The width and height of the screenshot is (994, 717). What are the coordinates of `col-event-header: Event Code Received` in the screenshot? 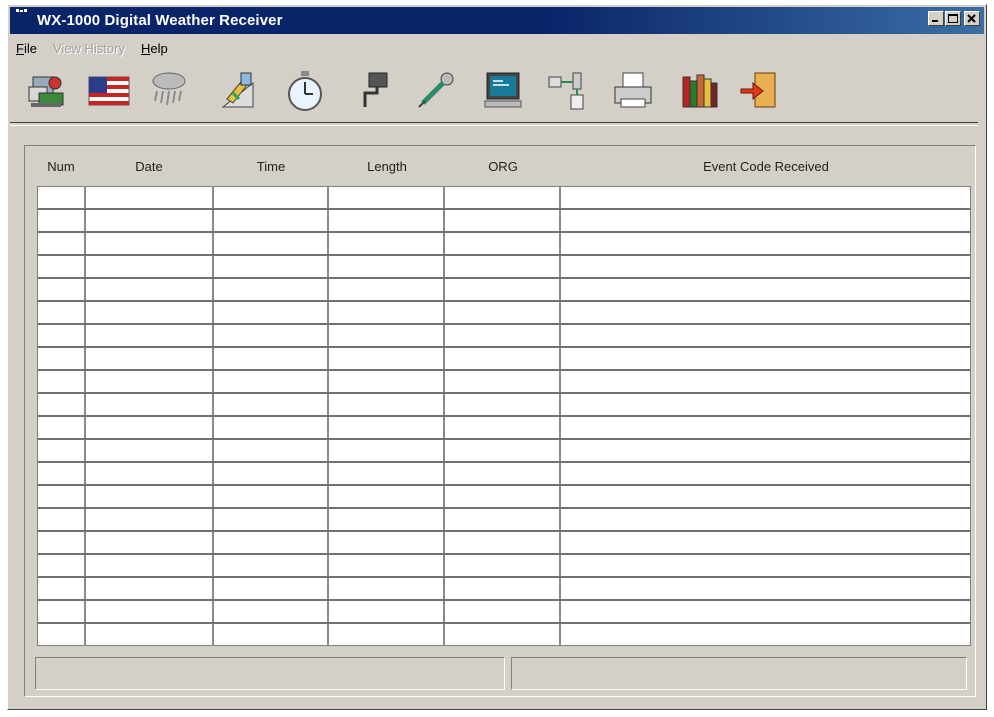 It's located at (766, 167).